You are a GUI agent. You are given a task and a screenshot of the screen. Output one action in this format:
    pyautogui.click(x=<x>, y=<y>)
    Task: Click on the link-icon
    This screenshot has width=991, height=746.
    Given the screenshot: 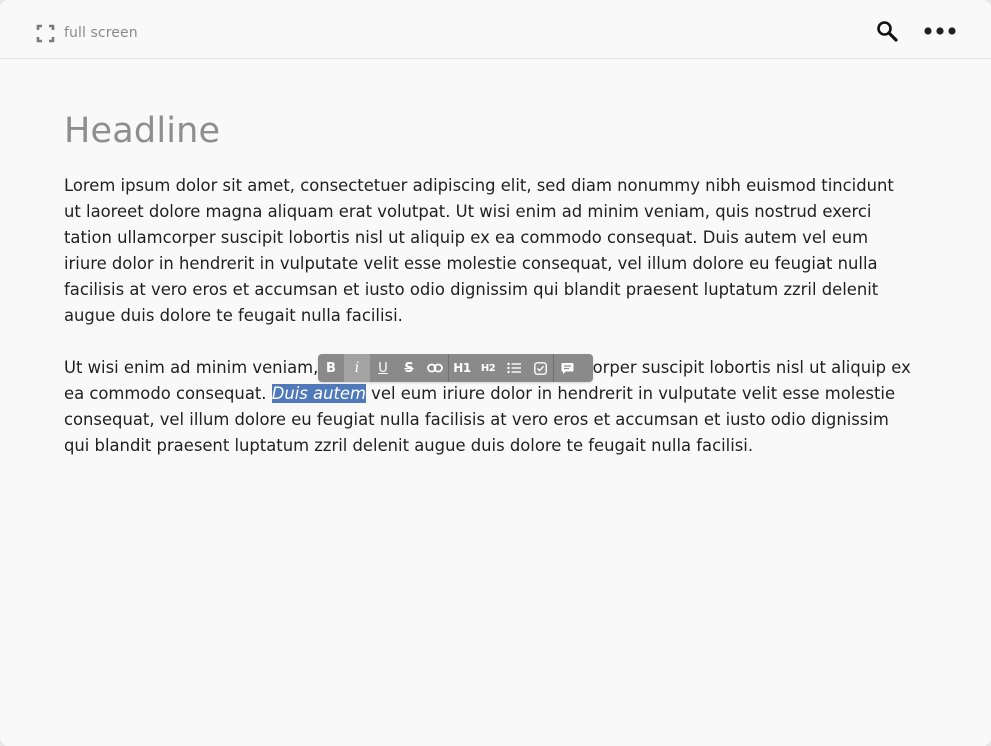 What is the action you would take?
    pyautogui.click(x=435, y=368)
    